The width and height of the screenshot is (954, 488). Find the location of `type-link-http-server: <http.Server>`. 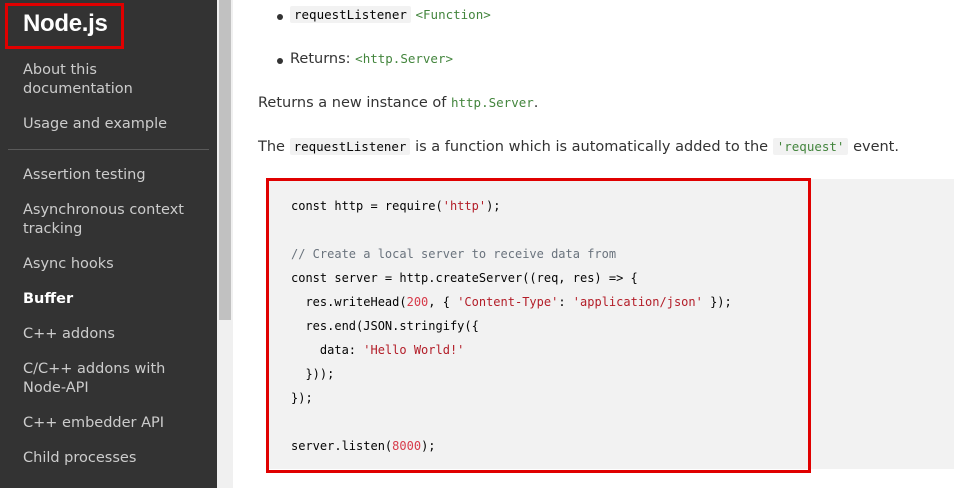

type-link-http-server: <http.Server> is located at coordinates (404, 58).